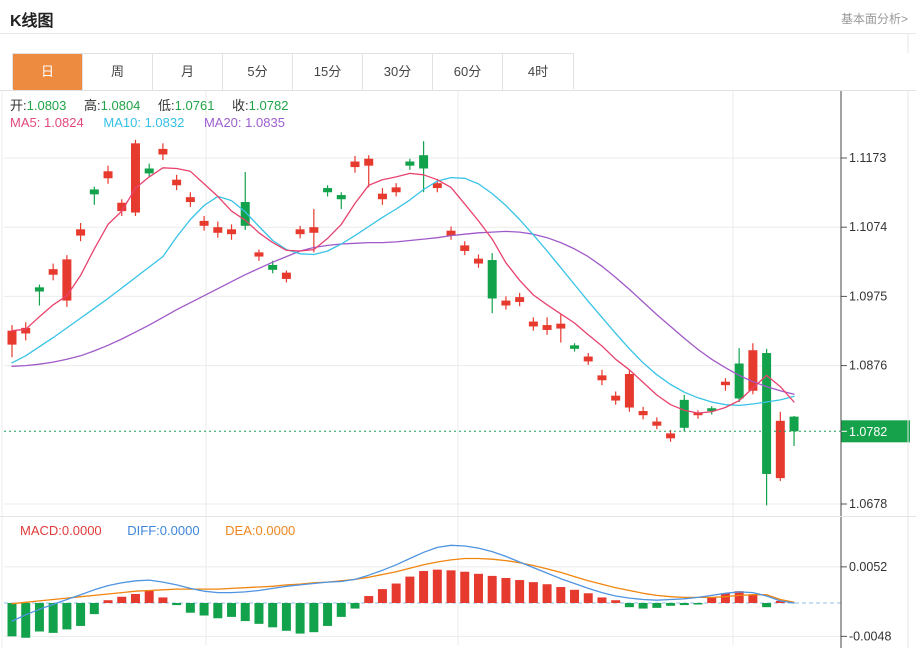  What do you see at coordinates (188, 72) in the screenshot?
I see `tab-月: 月` at bounding box center [188, 72].